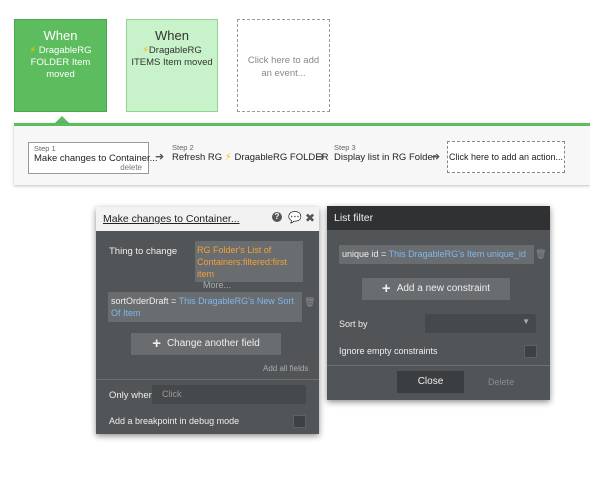 The width and height of the screenshot is (590, 500). I want to click on sort-by-label: Sort by, so click(353, 324).